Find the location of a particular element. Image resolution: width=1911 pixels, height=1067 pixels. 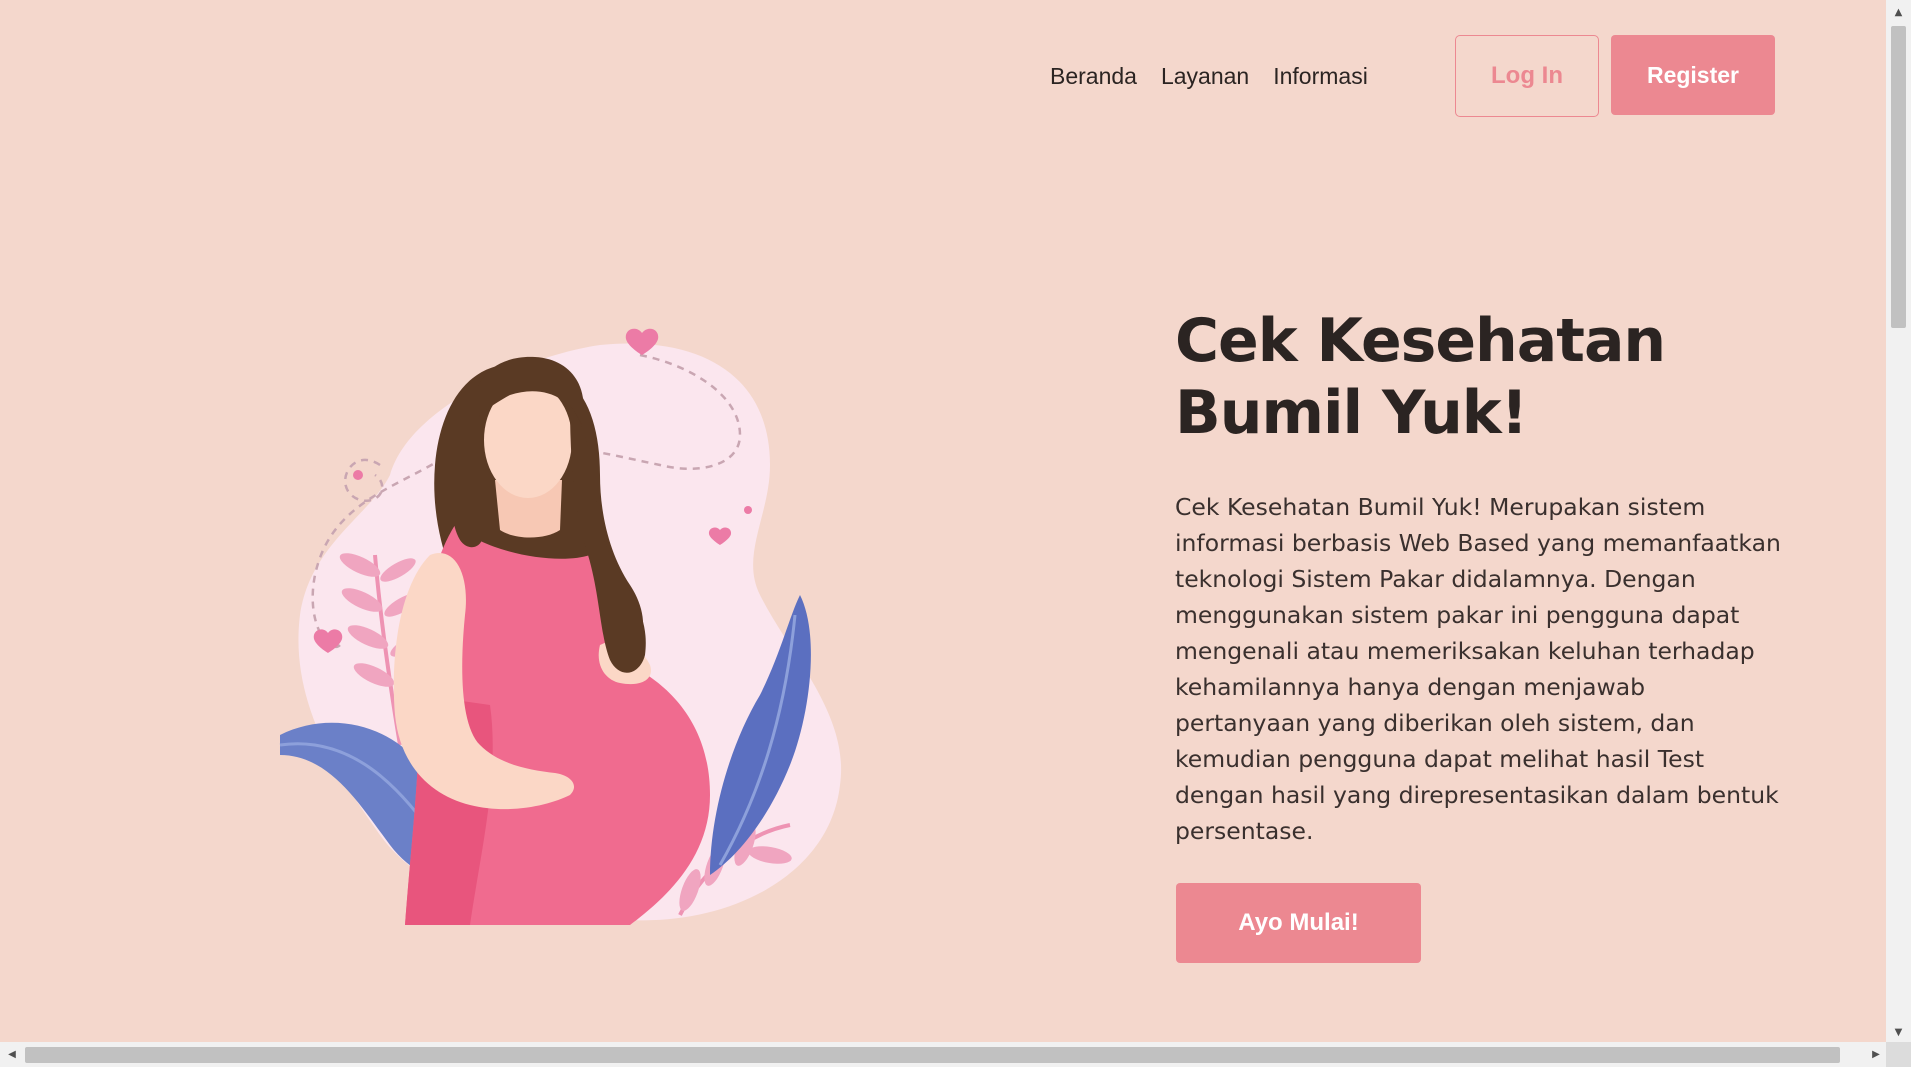

hero-title-line2: Bumil Yuk! is located at coordinates (1351, 413).